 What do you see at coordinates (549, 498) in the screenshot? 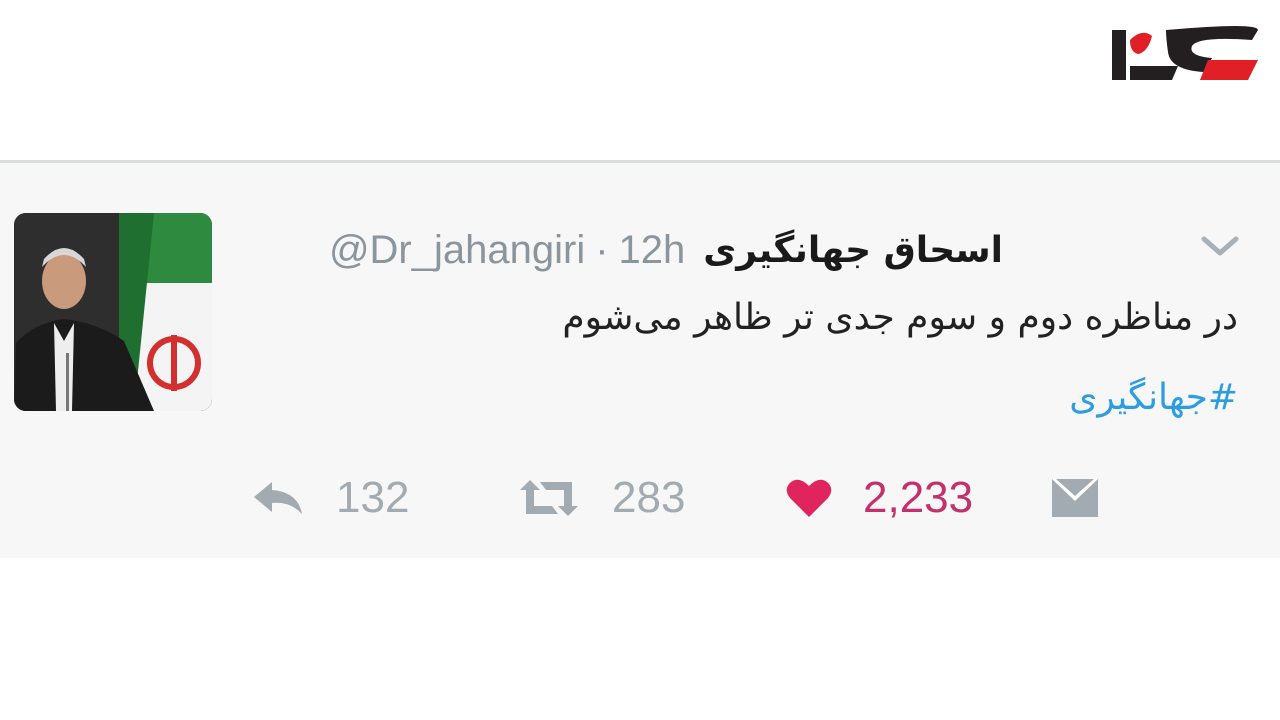
I see `retweet-icon` at bounding box center [549, 498].